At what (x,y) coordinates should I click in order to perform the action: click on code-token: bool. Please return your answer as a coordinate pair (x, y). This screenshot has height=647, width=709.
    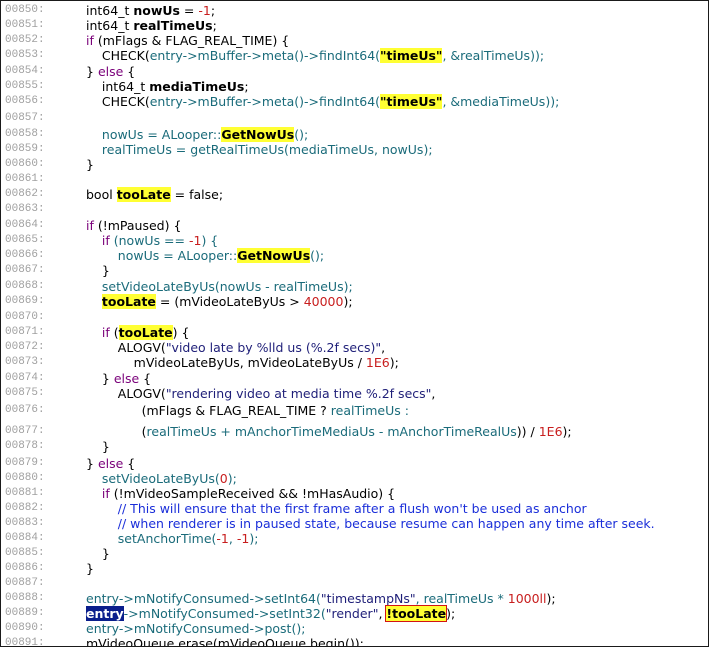
    Looking at the image, I should click on (101, 194).